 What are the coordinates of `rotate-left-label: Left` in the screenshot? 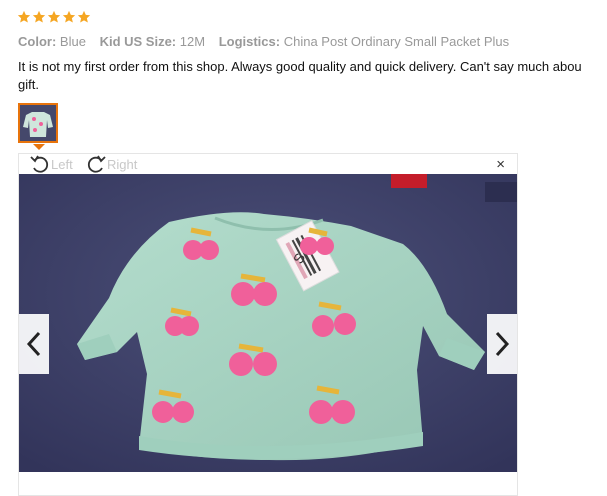 It's located at (62, 164).